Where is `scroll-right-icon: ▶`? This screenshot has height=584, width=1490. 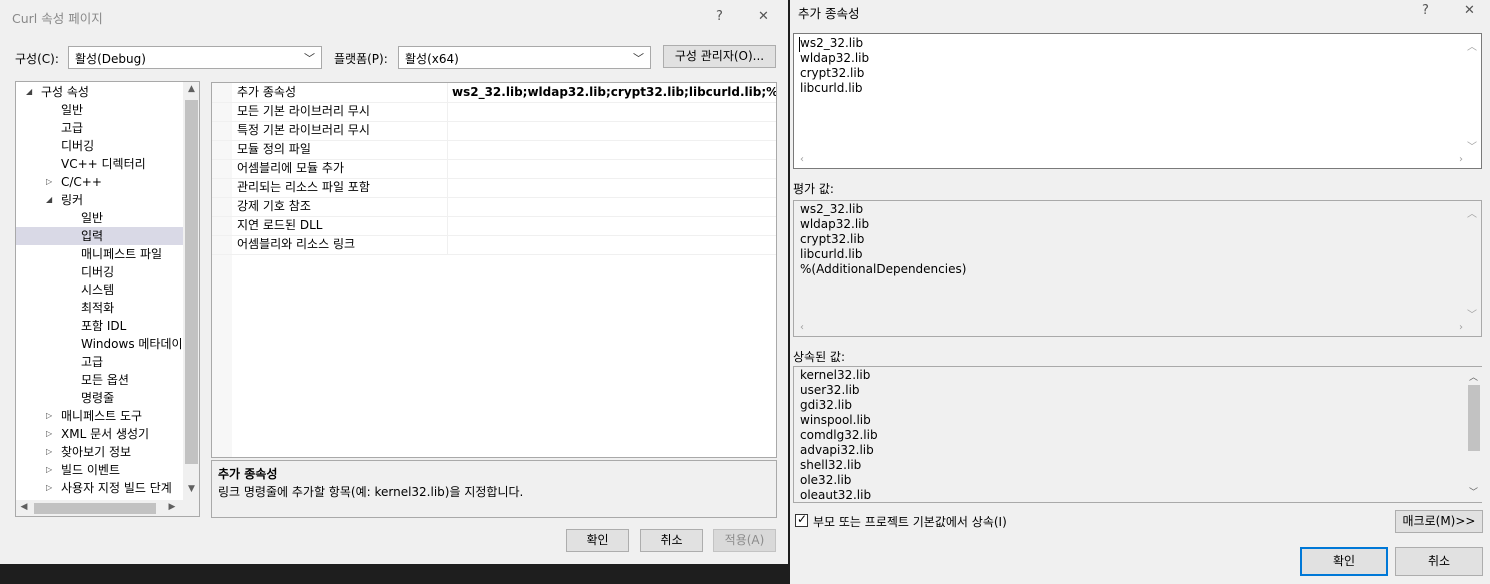 scroll-right-icon: ▶ is located at coordinates (172, 507).